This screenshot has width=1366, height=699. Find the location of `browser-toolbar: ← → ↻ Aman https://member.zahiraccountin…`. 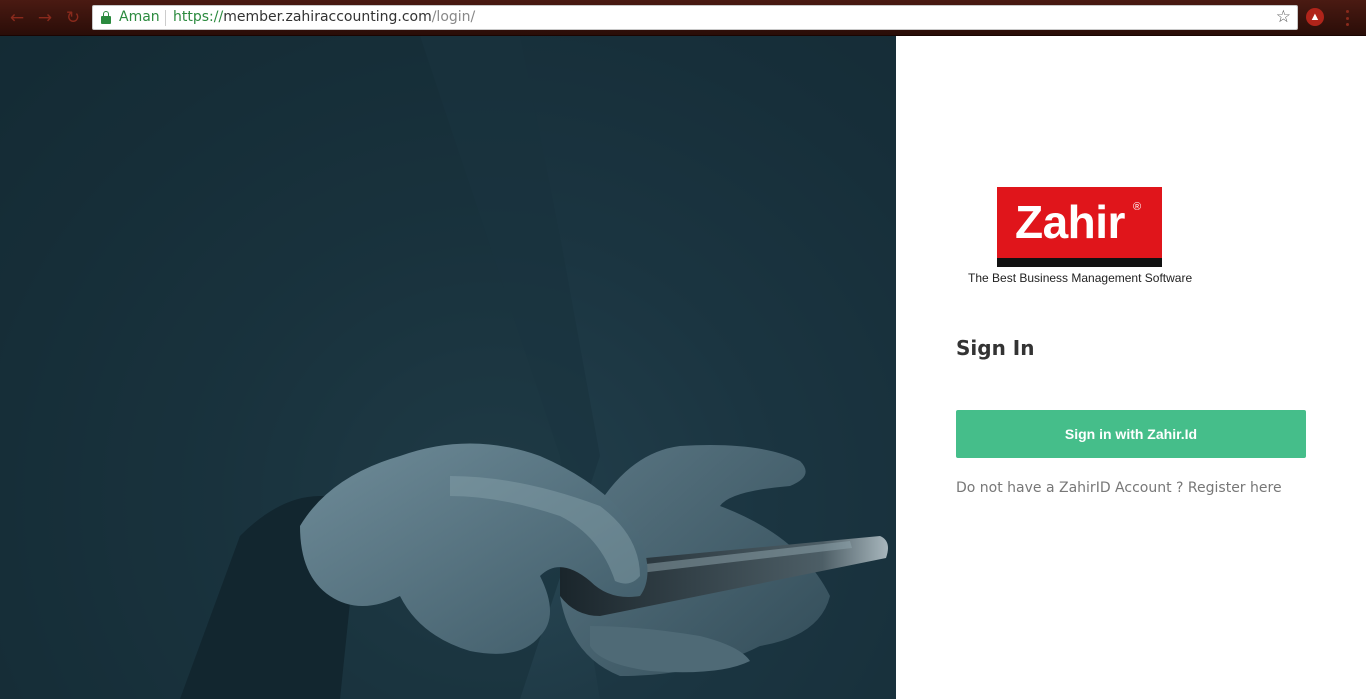

browser-toolbar: ← → ↻ Aman https://member.zahiraccountin… is located at coordinates (683, 18).